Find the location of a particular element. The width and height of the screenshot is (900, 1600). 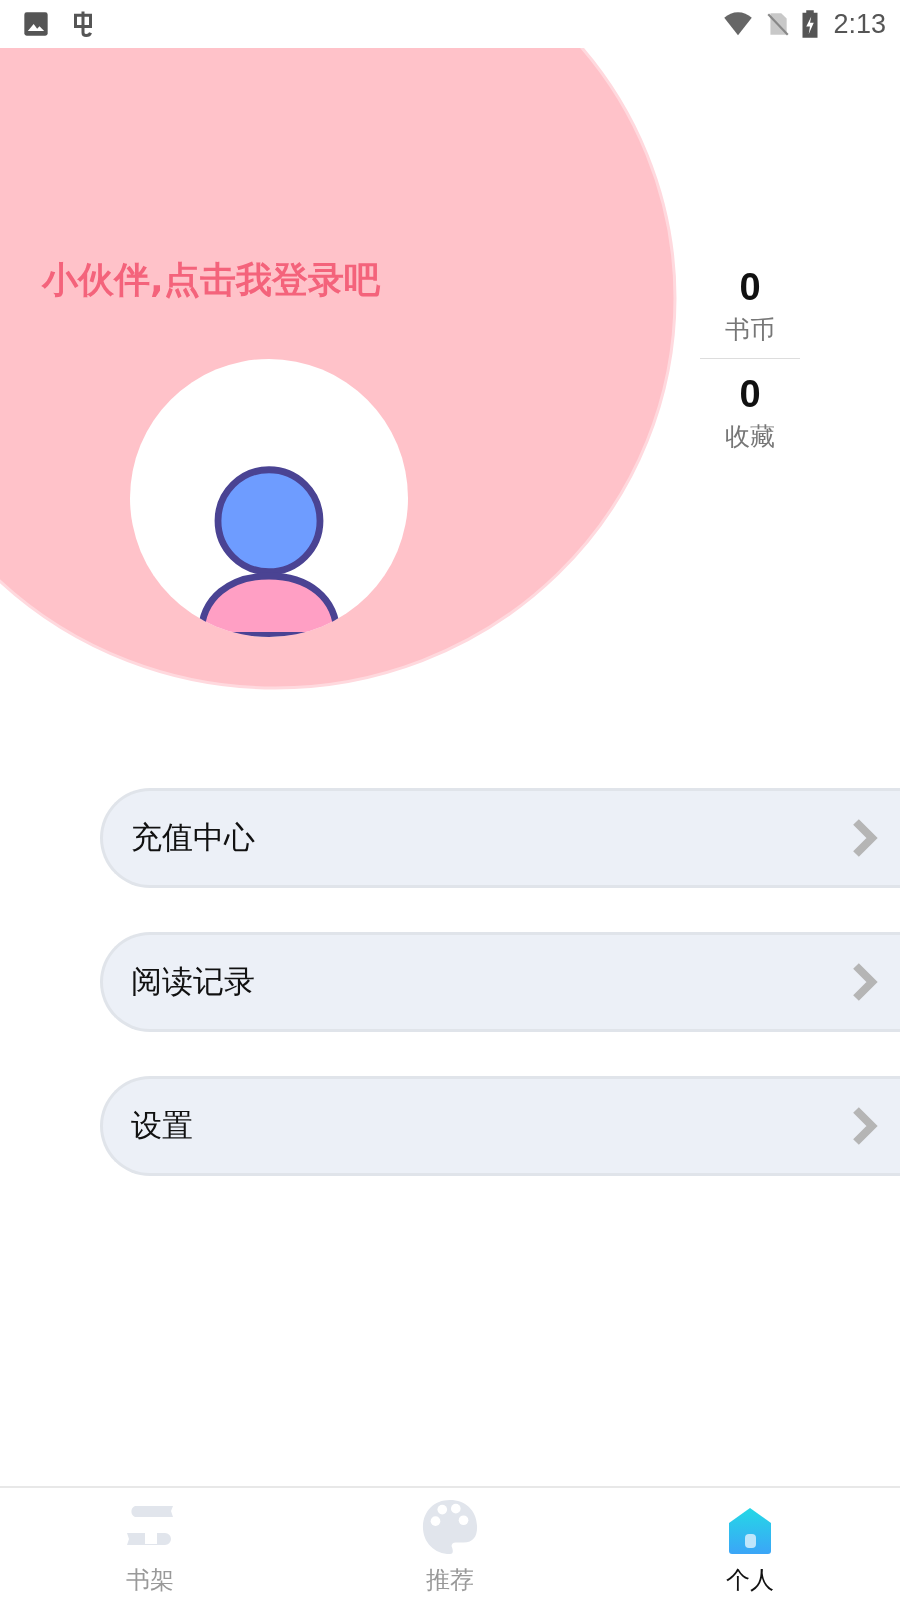

status-time: 2:13 is located at coordinates (859, 24).